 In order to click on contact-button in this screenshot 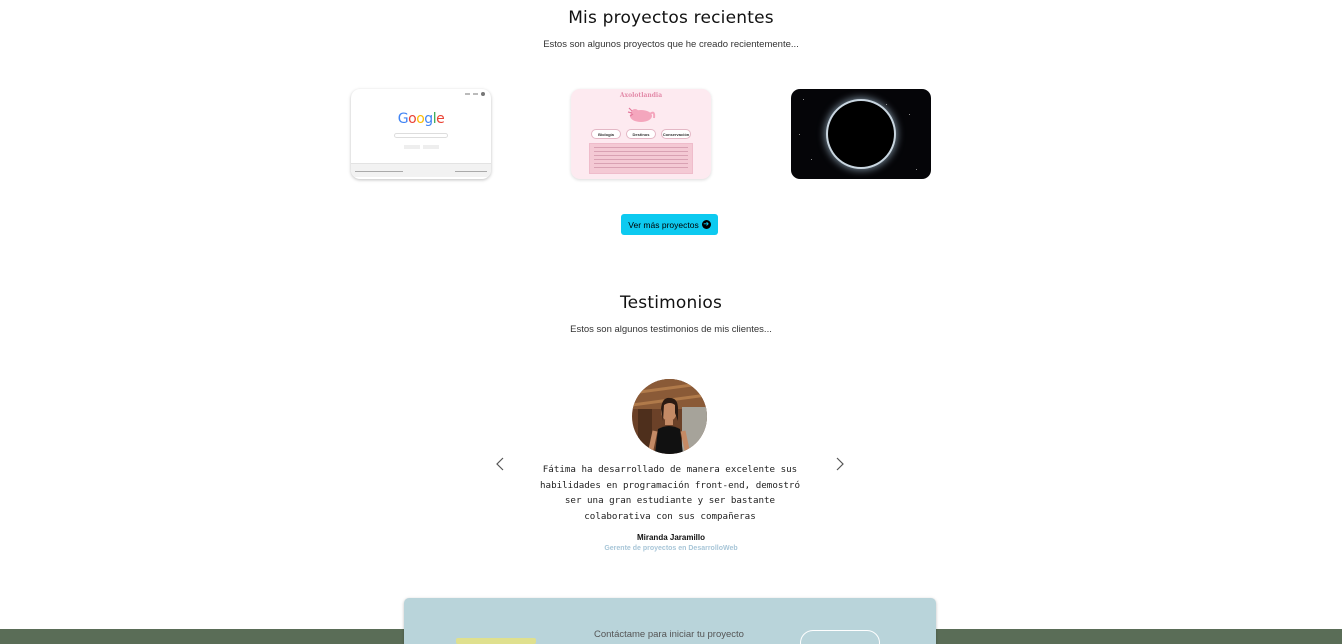, I will do `click(840, 637)`.